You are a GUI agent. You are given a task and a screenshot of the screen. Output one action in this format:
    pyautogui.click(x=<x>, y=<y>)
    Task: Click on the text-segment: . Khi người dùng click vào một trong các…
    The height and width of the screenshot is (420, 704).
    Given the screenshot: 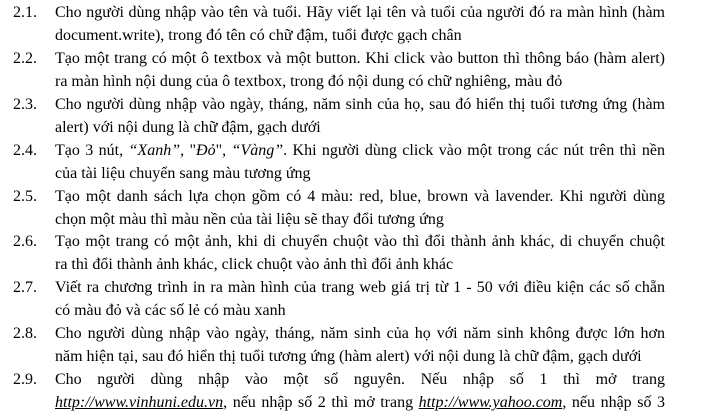 What is the action you would take?
    pyautogui.click(x=474, y=150)
    